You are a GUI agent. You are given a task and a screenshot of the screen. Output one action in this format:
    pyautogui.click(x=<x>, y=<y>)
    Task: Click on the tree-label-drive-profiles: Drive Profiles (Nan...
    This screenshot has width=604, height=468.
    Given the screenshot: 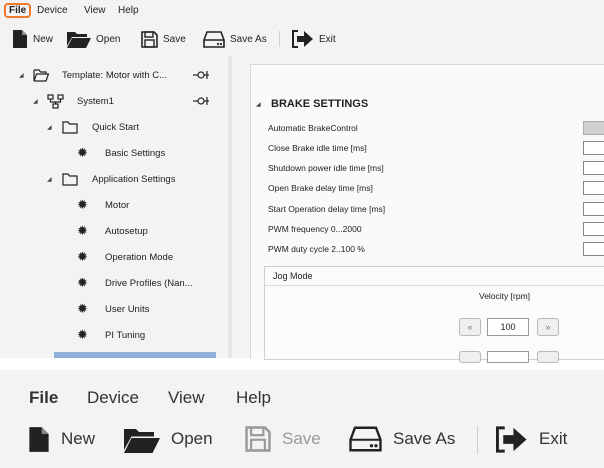 What is the action you would take?
    pyautogui.click(x=149, y=283)
    